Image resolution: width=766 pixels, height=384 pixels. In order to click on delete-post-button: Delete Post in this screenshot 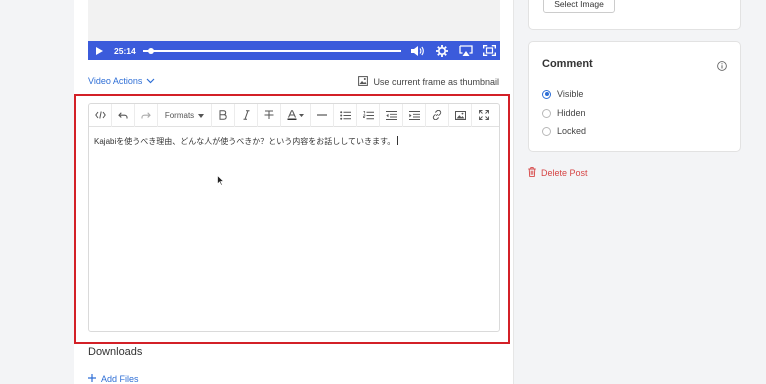, I will do `click(558, 173)`.